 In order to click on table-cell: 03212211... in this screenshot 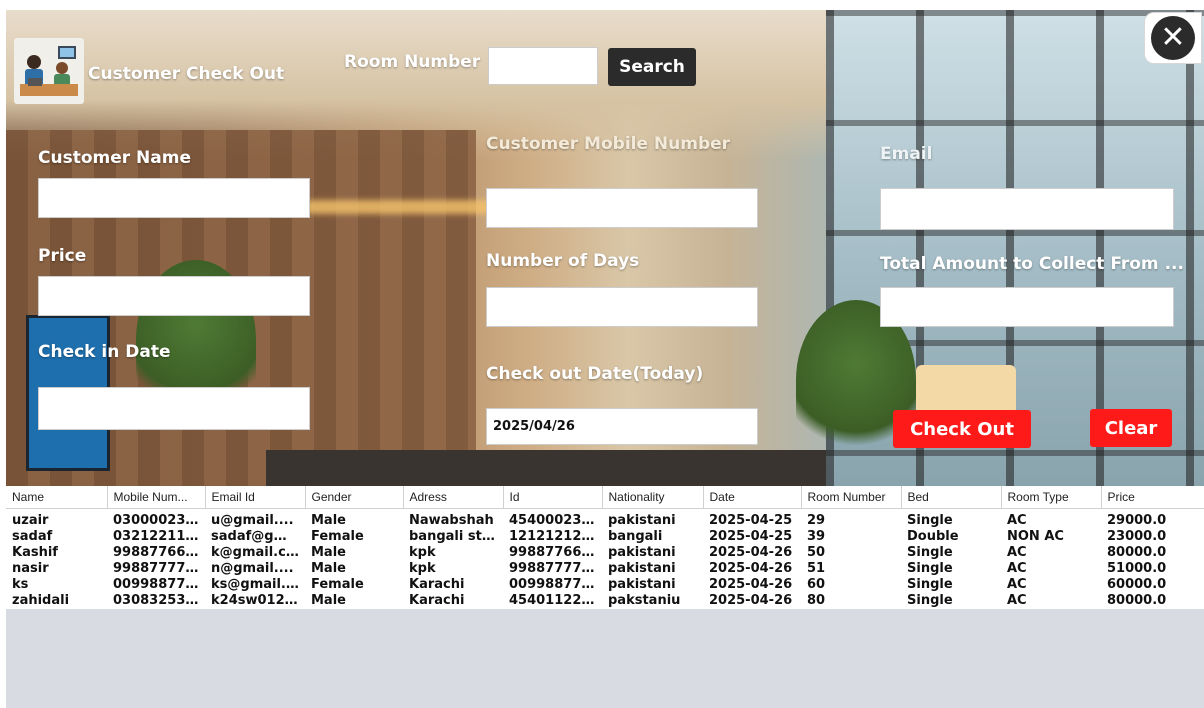, I will do `click(156, 537)`.